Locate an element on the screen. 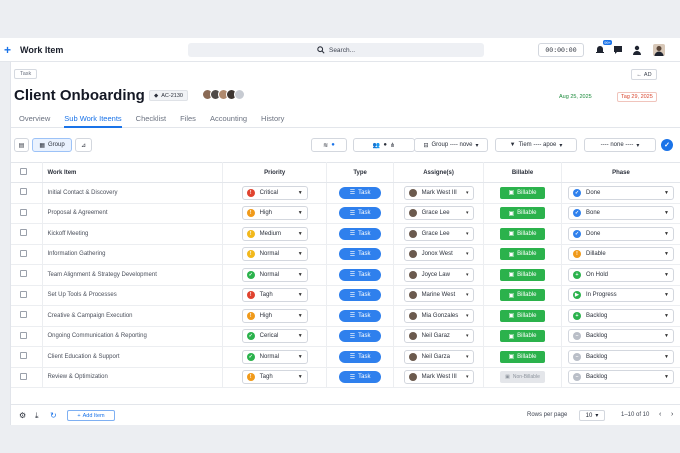 The height and width of the screenshot is (453, 680). add-icon: + is located at coordinates (9, 50).